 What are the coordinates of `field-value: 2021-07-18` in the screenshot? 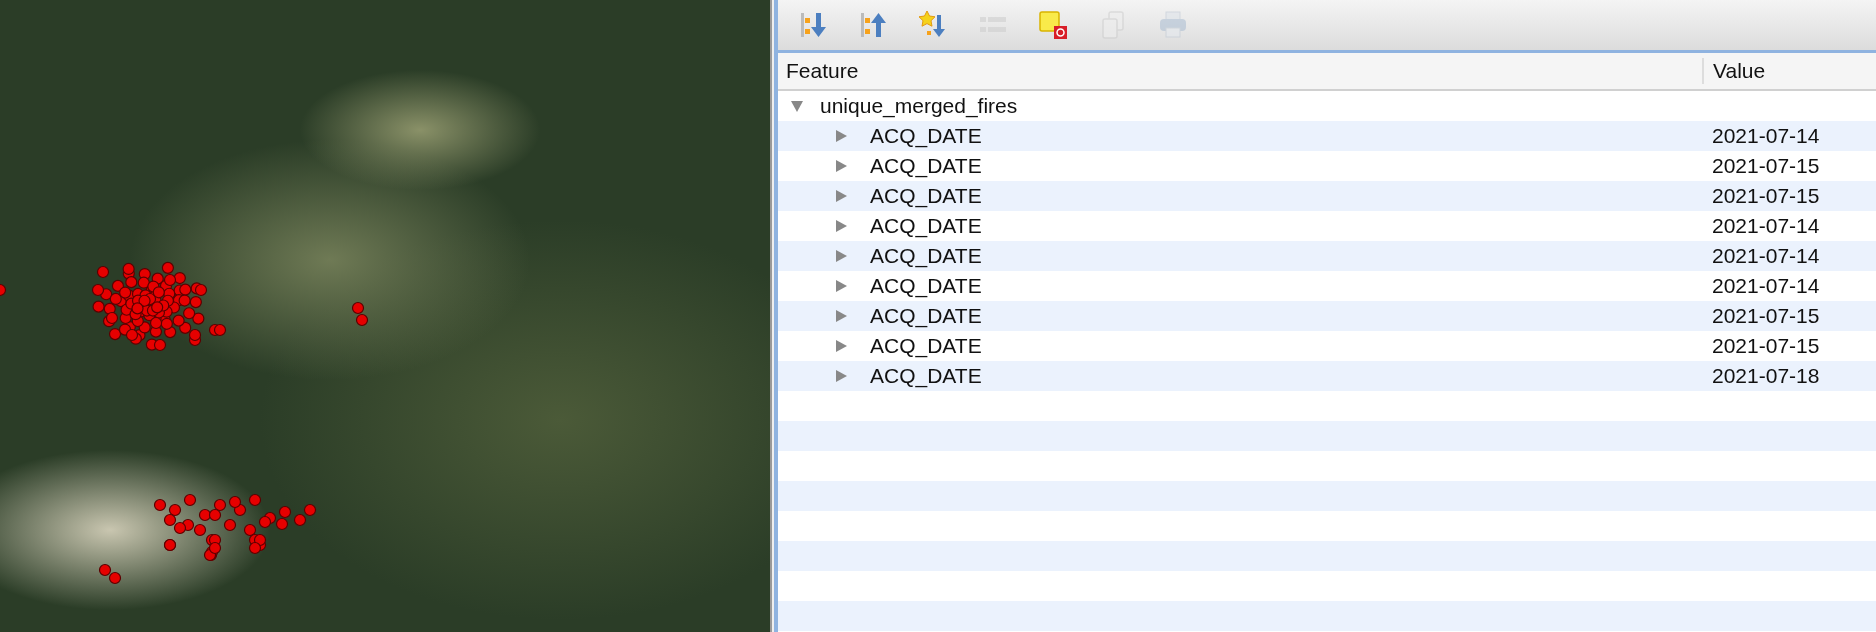 It's located at (1766, 376).